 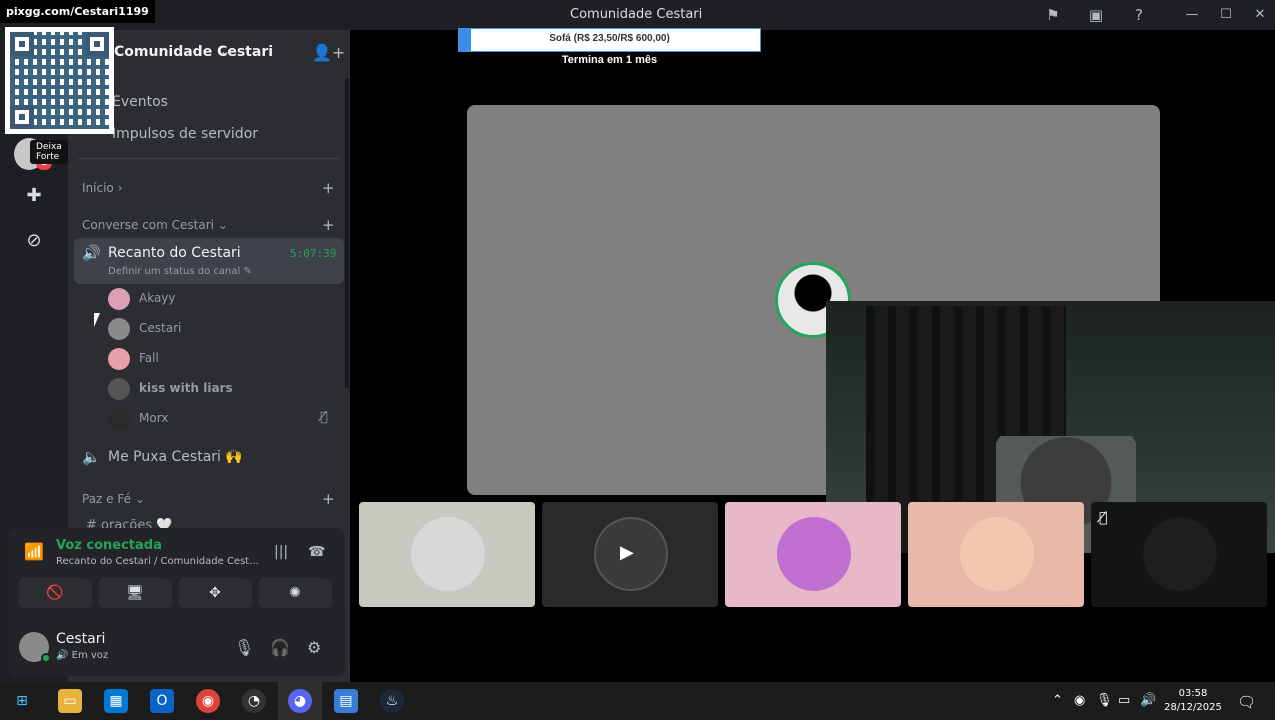 What do you see at coordinates (176, 648) in the screenshot?
I see `user-panel: Cestari 🔊 Em voz 🎙 🎧 ⚙` at bounding box center [176, 648].